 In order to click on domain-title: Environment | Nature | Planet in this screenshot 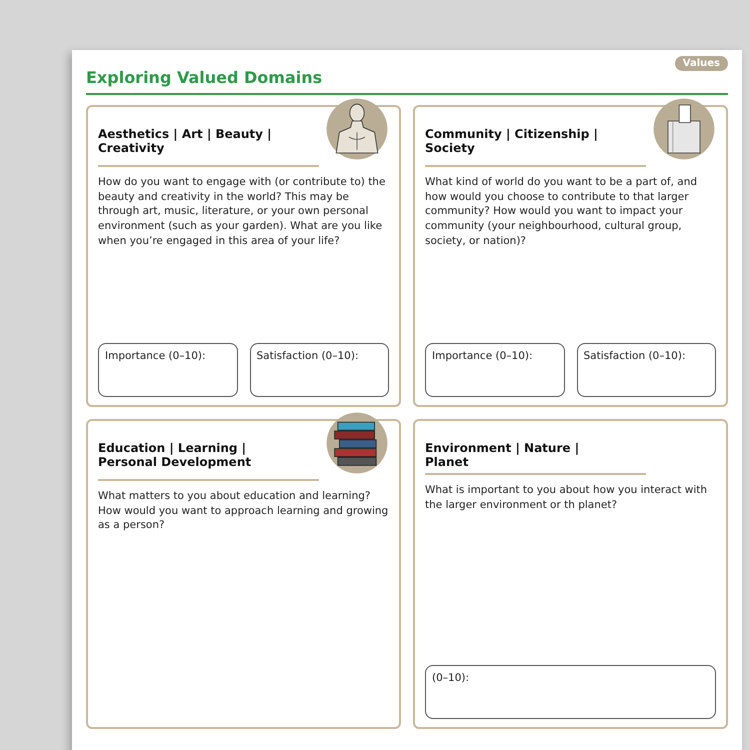, I will do `click(502, 455)`.